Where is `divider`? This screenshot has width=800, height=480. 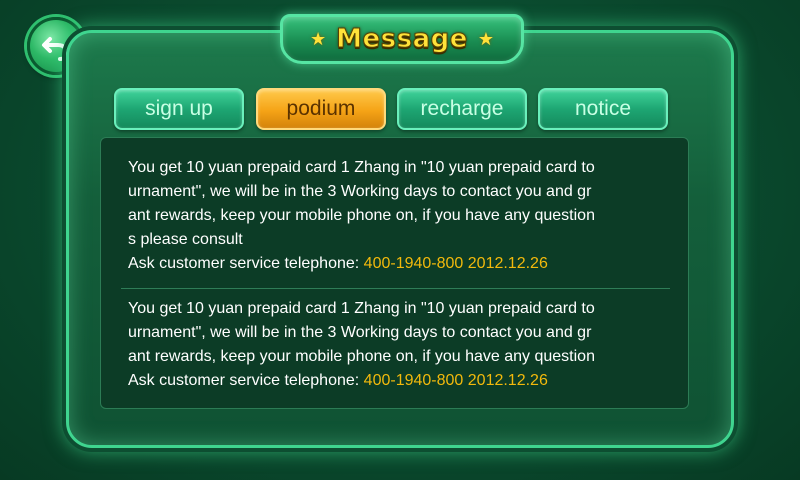
divider is located at coordinates (395, 288).